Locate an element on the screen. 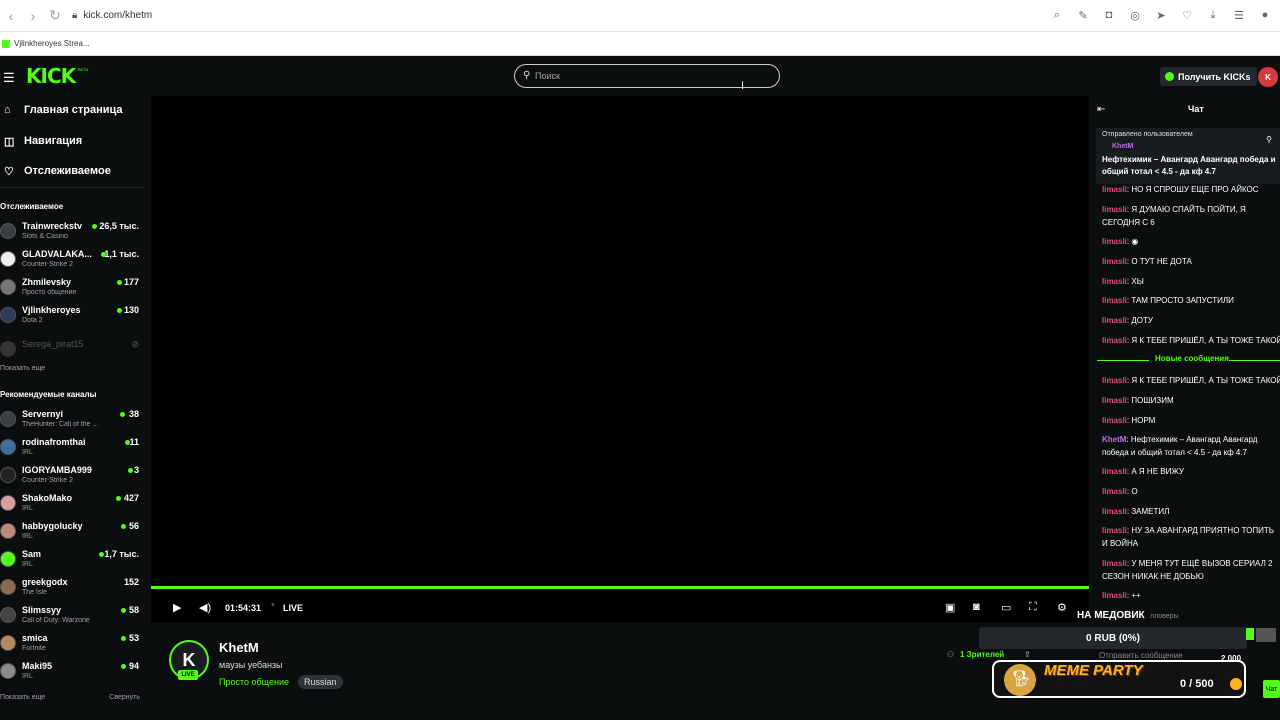 Image resolution: width=1280 pixels, height=720 pixels. chat-message: limasli: ПОШИЗИМ is located at coordinates (1138, 400).